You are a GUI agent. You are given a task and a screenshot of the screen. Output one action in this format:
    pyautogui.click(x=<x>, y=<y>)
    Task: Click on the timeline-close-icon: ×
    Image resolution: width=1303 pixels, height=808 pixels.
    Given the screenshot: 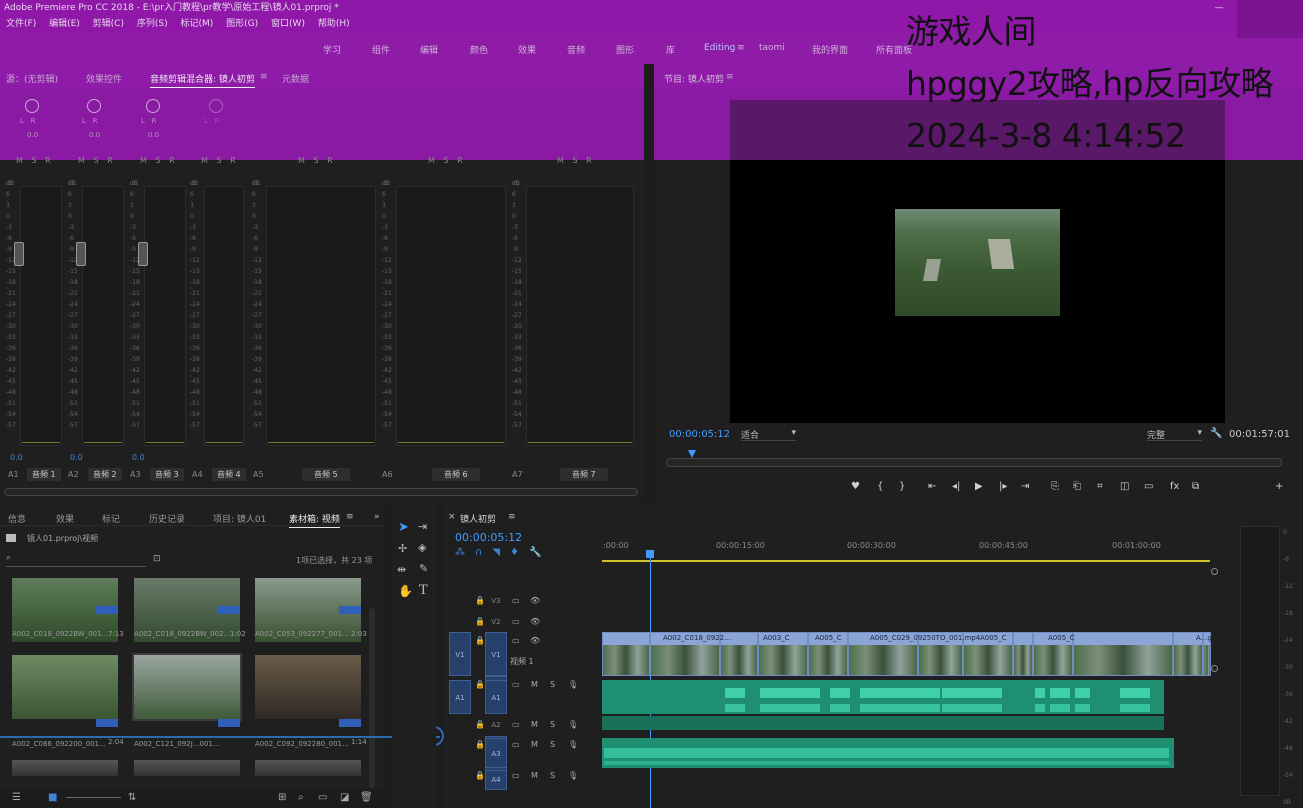 What is the action you would take?
    pyautogui.click(x=452, y=517)
    